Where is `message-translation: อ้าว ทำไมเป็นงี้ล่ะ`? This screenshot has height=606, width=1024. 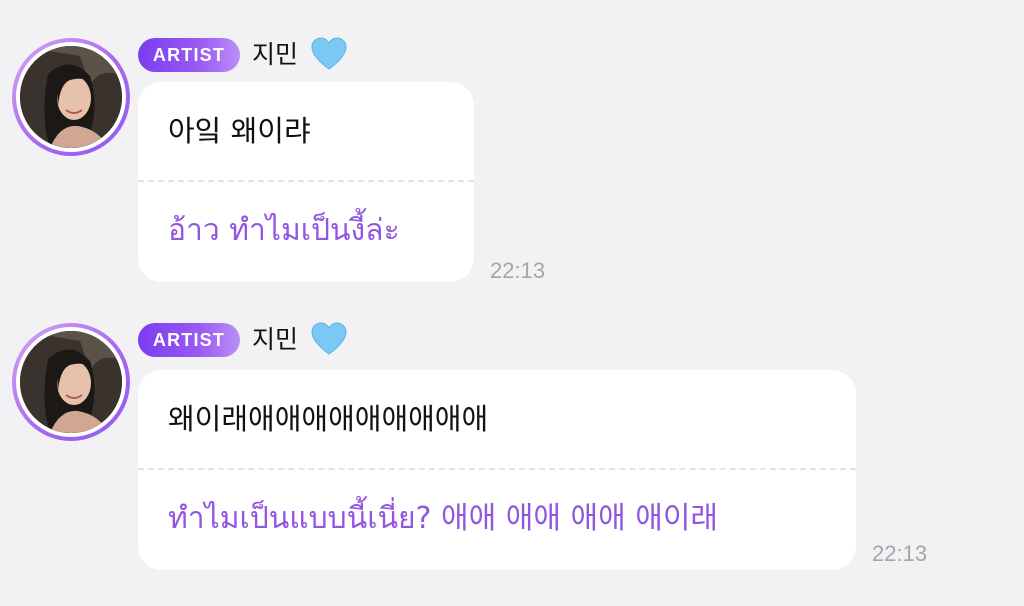
message-translation: อ้าว ทำไมเป็นงี้ล่ะ is located at coordinates (284, 230).